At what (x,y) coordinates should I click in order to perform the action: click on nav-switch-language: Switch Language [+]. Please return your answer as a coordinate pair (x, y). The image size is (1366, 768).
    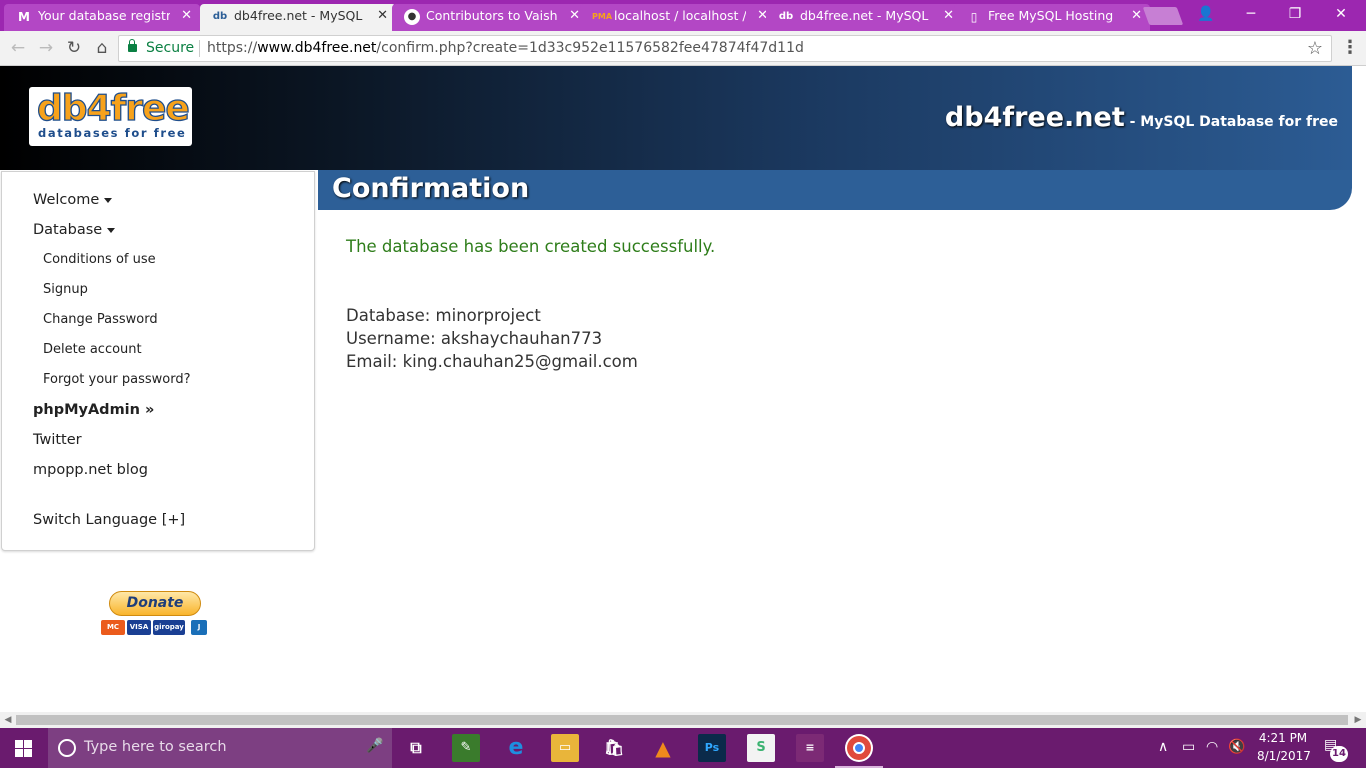
    Looking at the image, I should click on (109, 520).